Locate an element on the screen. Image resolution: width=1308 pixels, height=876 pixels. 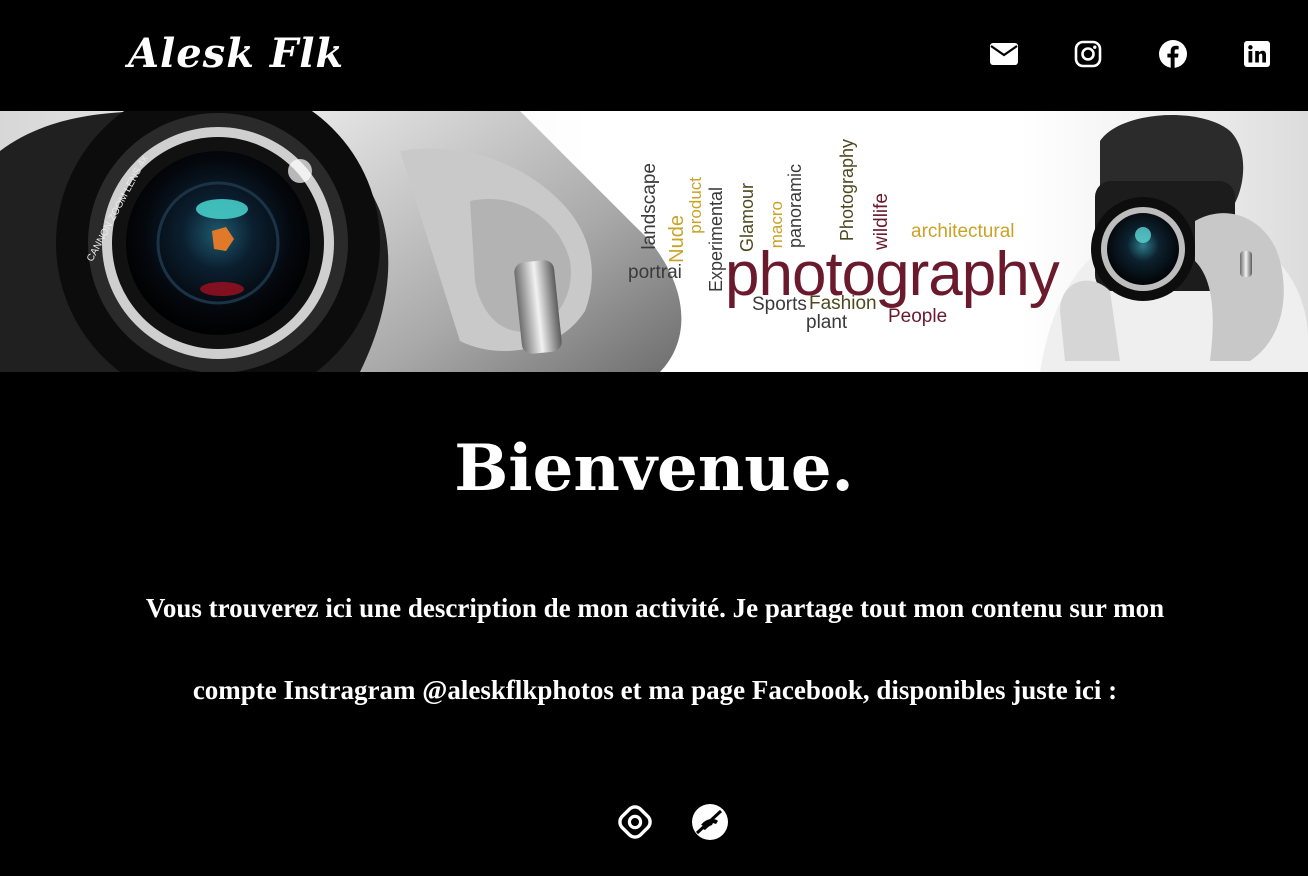
word-landscape: landscape is located at coordinates (649, 206).